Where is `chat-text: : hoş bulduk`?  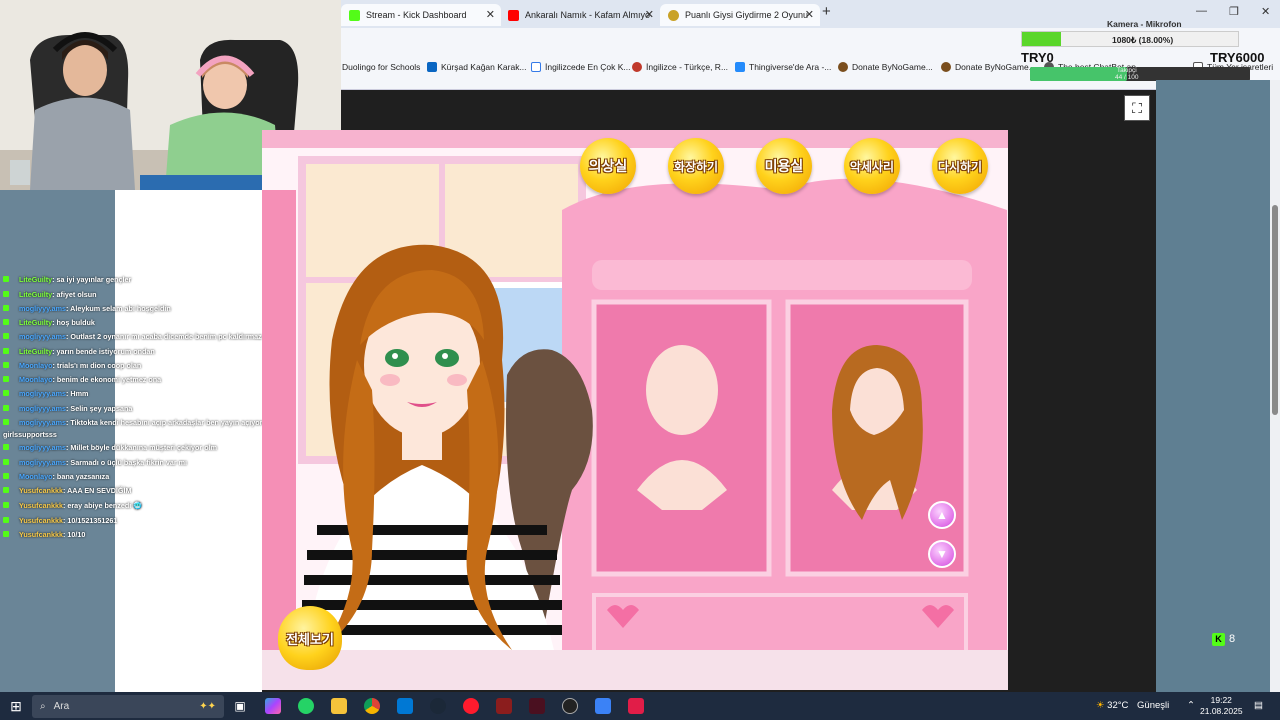 chat-text: : hoş bulduk is located at coordinates (73, 322).